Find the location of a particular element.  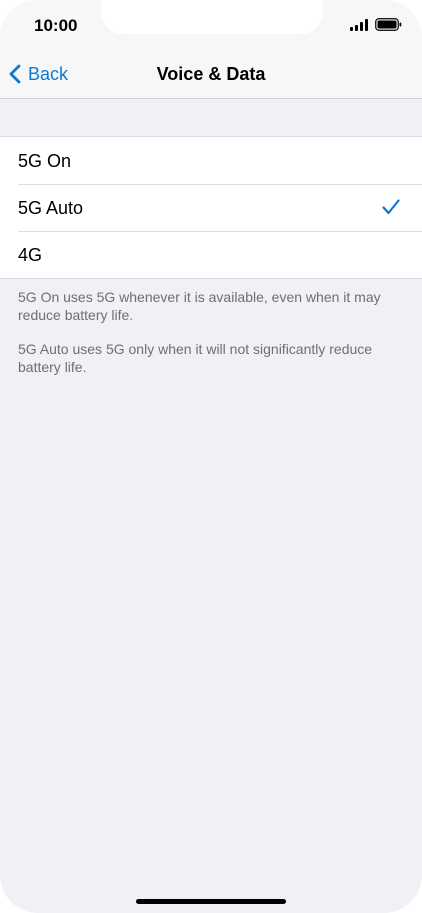

option-label: 4G is located at coordinates (30, 255).